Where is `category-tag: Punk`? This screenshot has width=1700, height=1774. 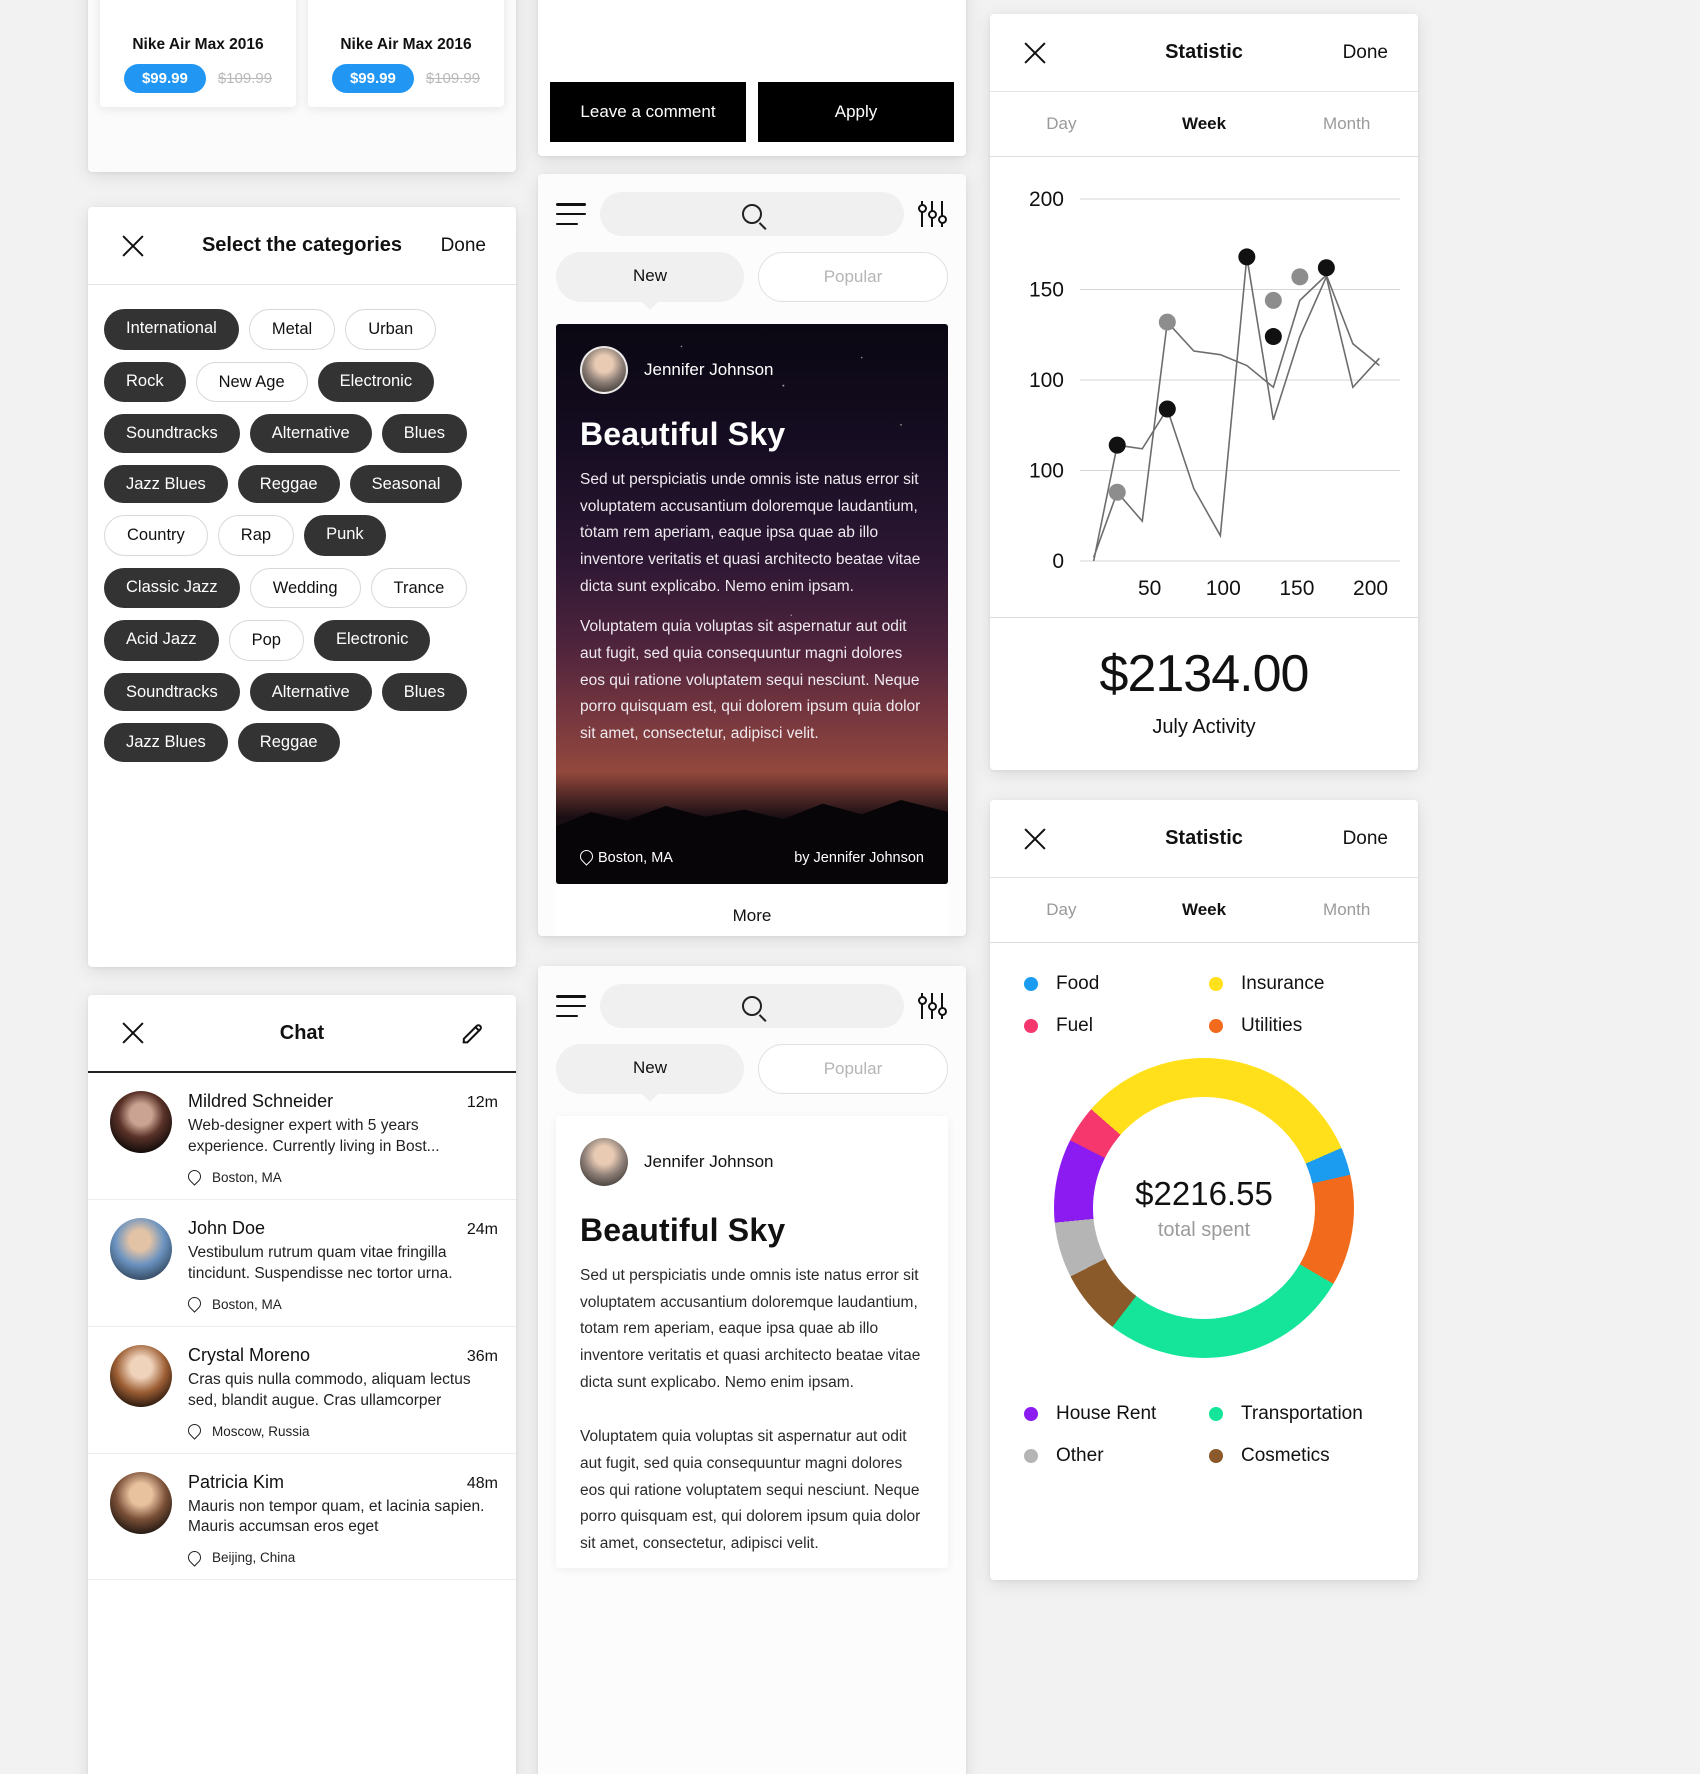
category-tag: Punk is located at coordinates (345, 535).